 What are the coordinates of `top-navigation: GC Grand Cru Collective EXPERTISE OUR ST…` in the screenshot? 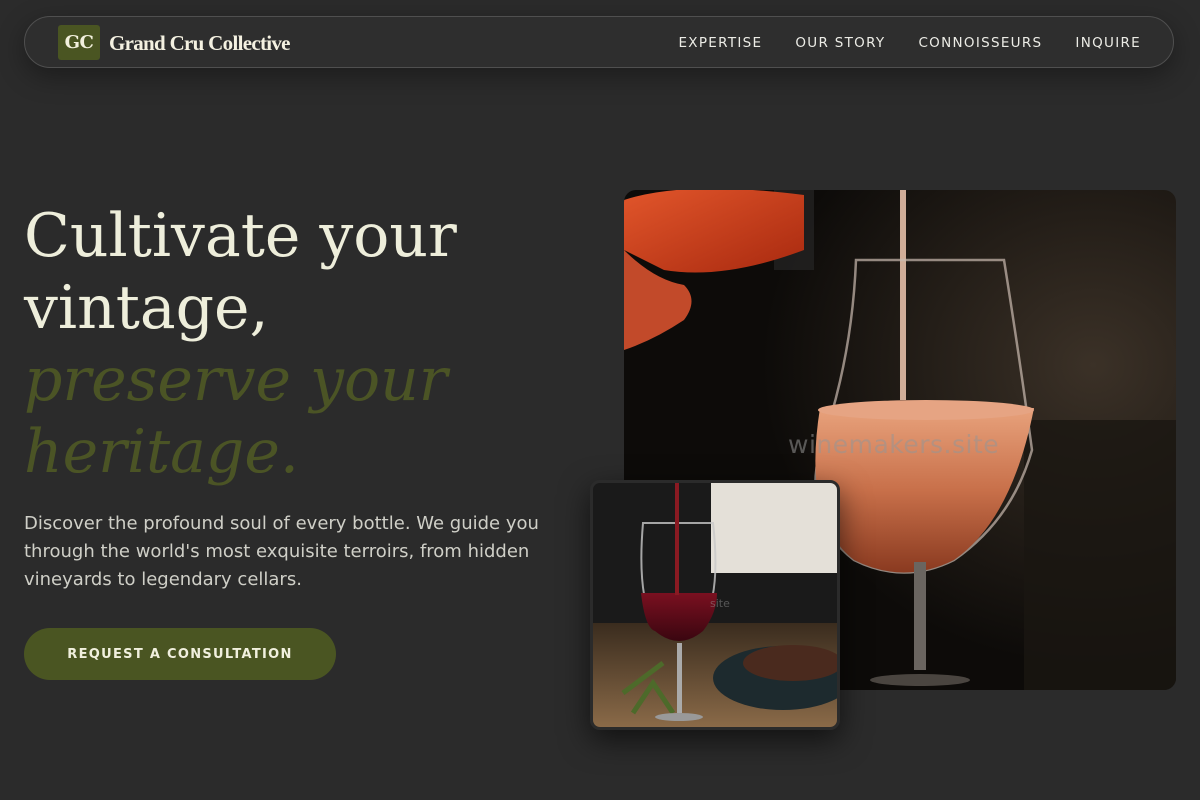 It's located at (599, 42).